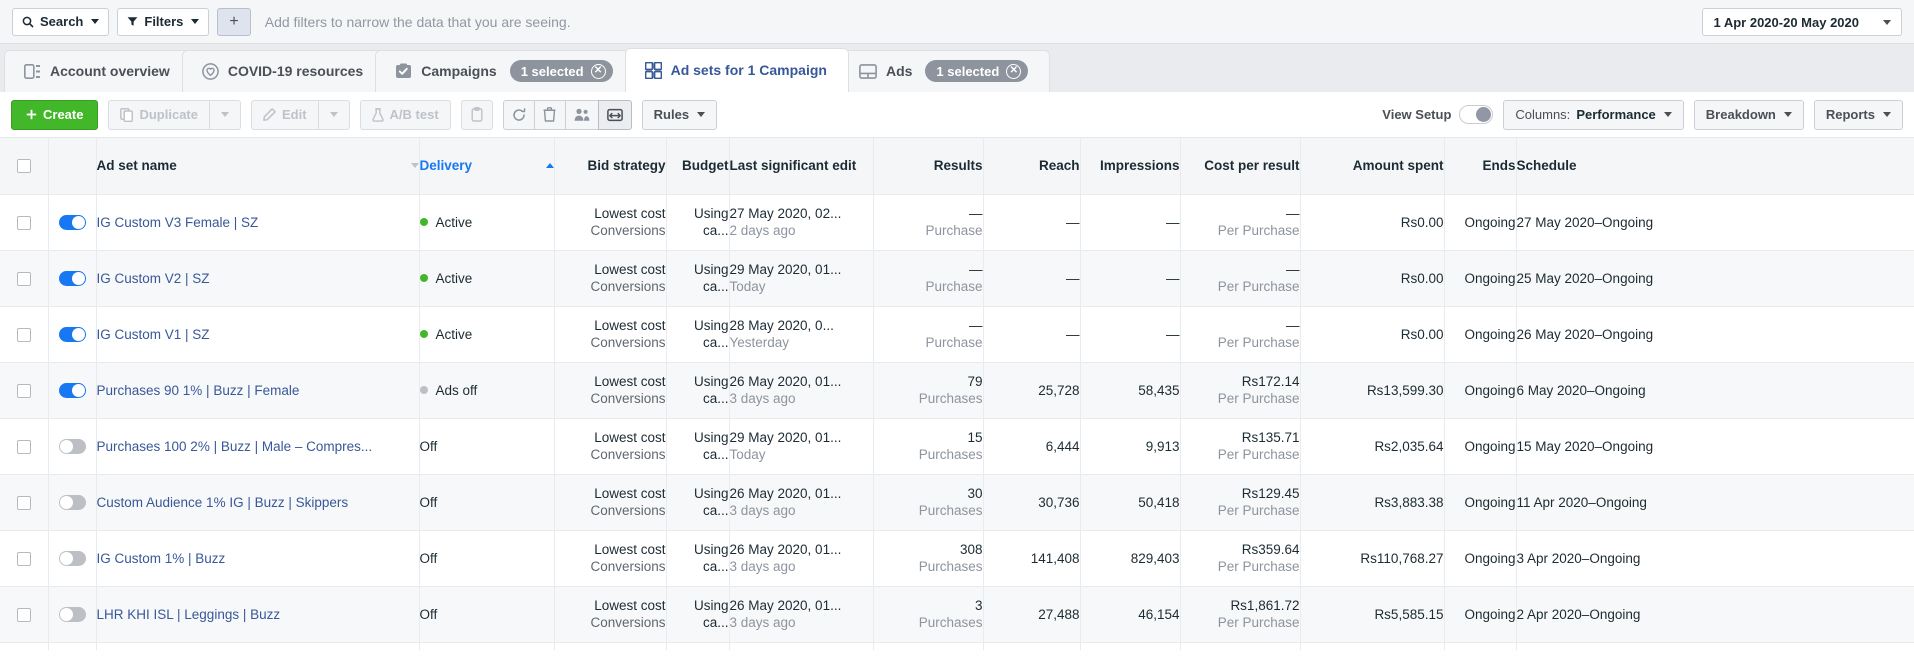  I want to click on column-header-schedule: Schedule, so click(1715, 166).